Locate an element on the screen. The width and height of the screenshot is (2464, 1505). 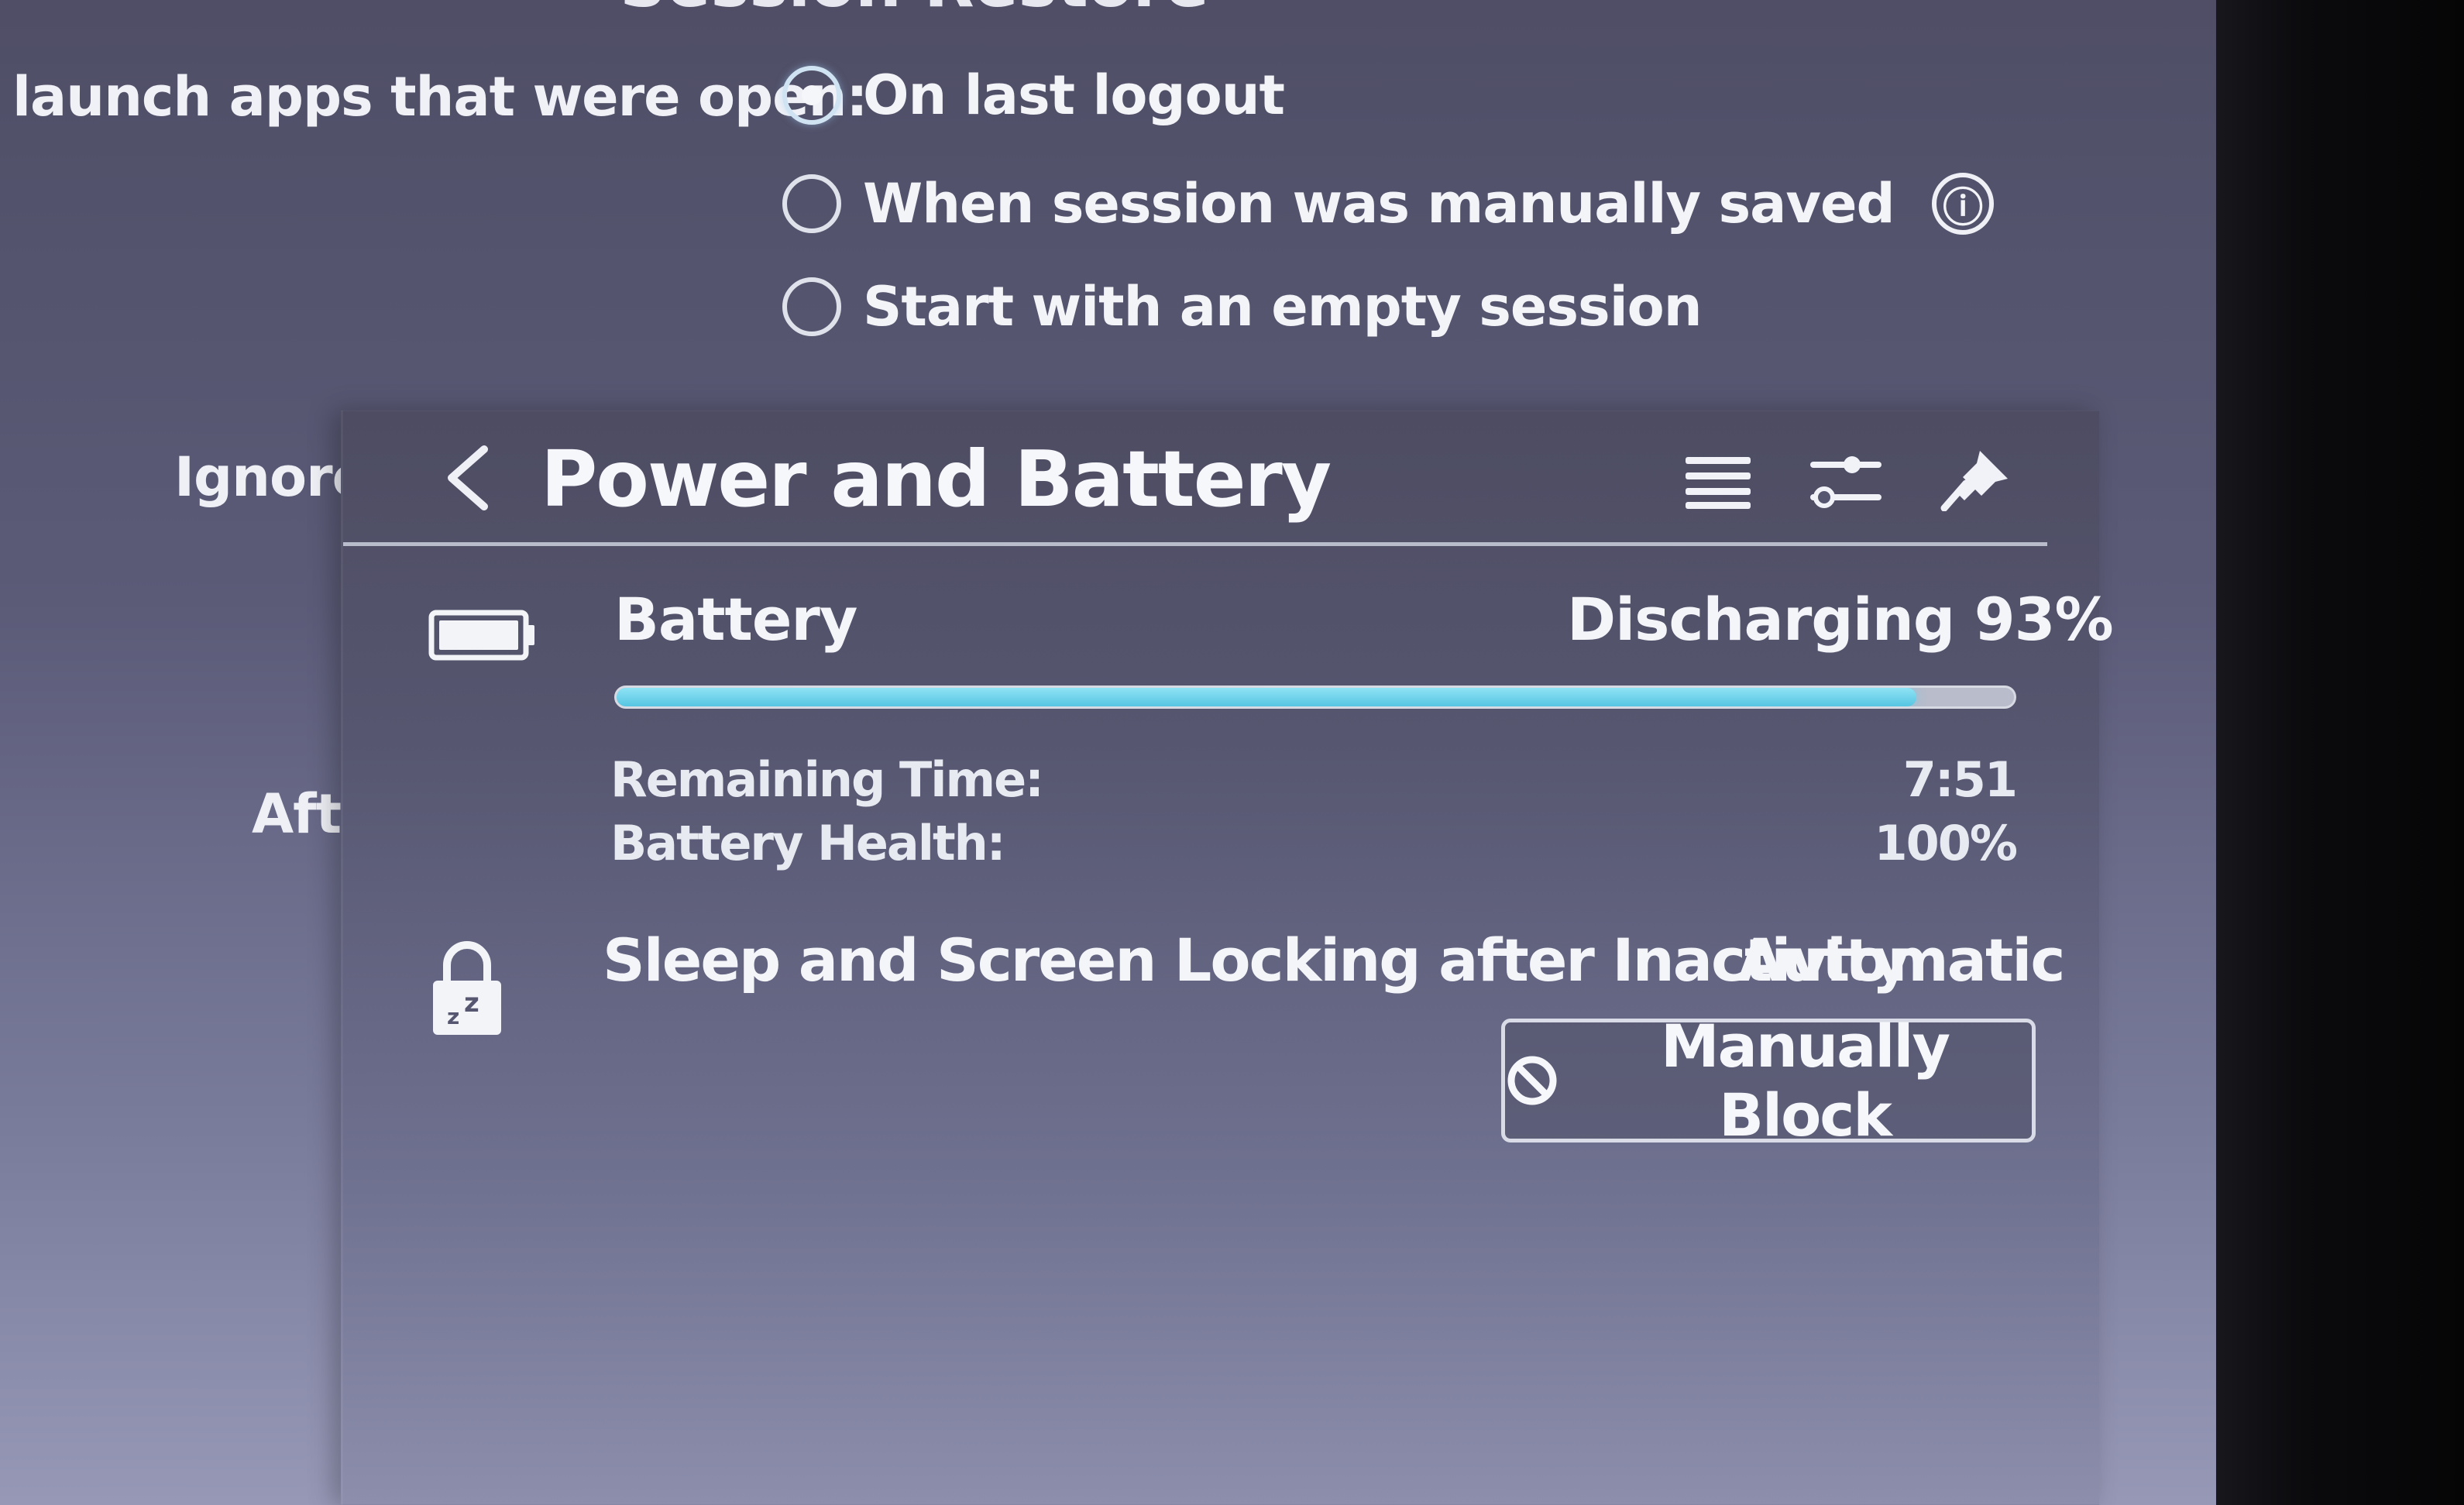
radio-on-last-logout: On last logout is located at coordinates (1033, 95).